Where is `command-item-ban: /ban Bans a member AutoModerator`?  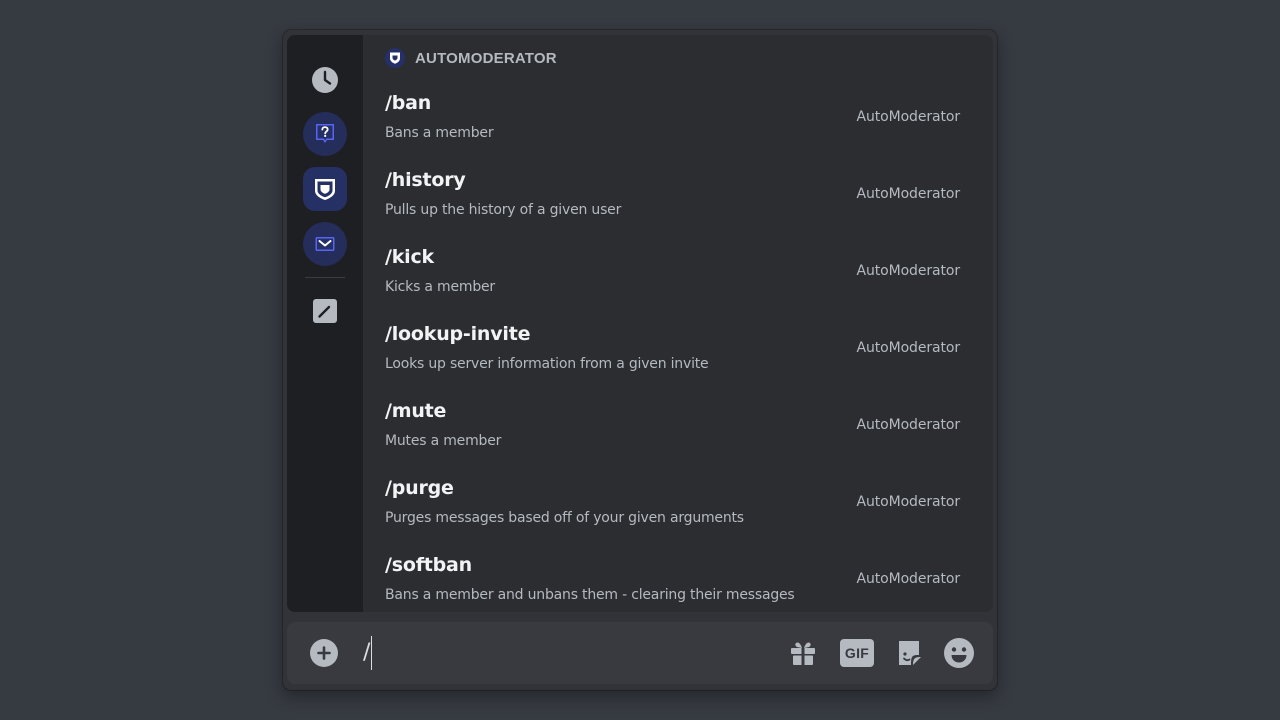 command-item-ban: /ban Bans a member AutoModerator is located at coordinates (674, 122).